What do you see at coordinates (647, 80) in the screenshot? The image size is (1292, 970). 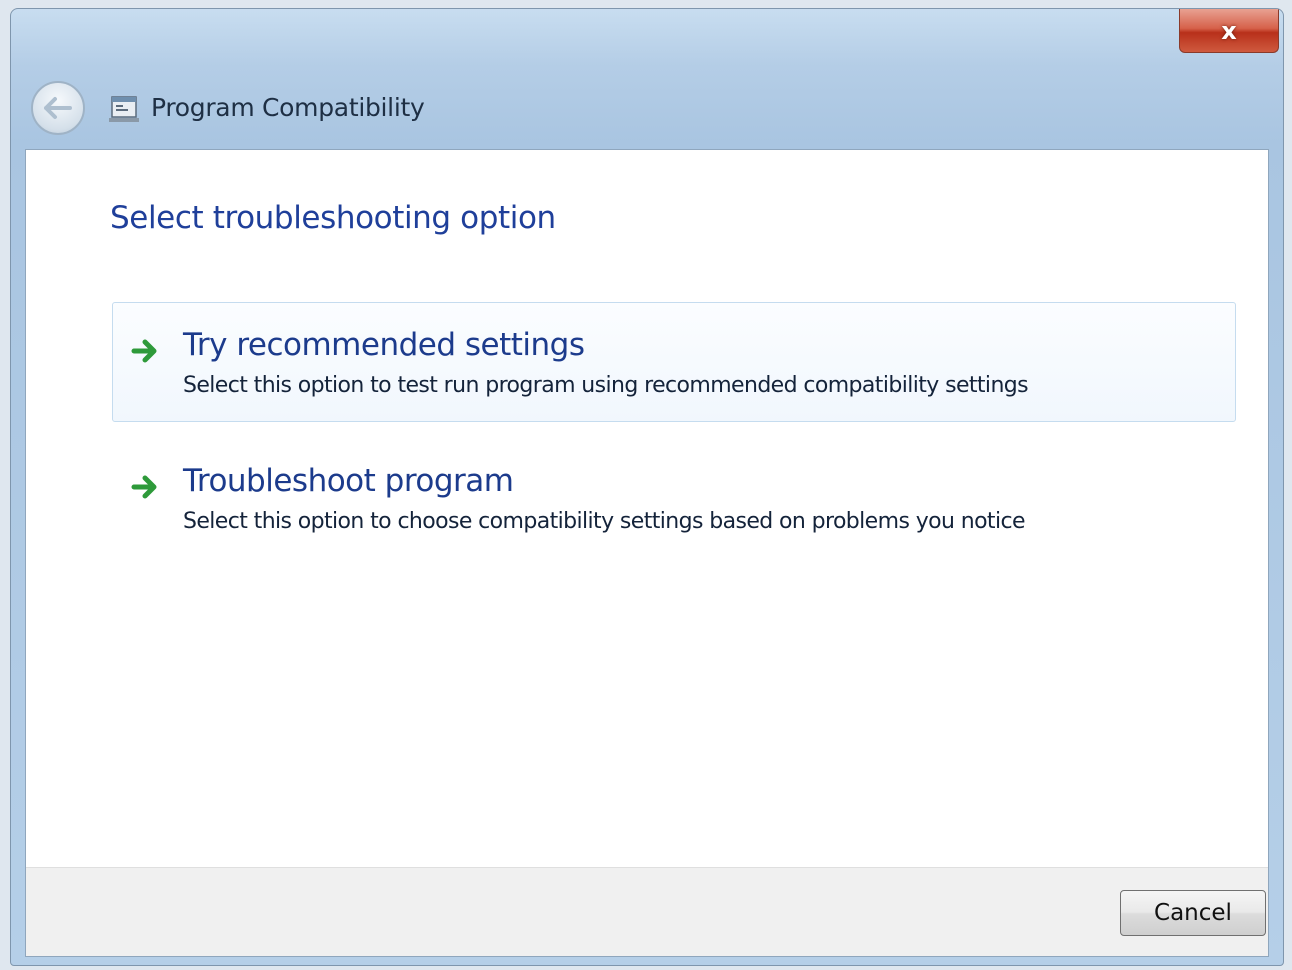 I see `title-bar: x Program Compatibility` at bounding box center [647, 80].